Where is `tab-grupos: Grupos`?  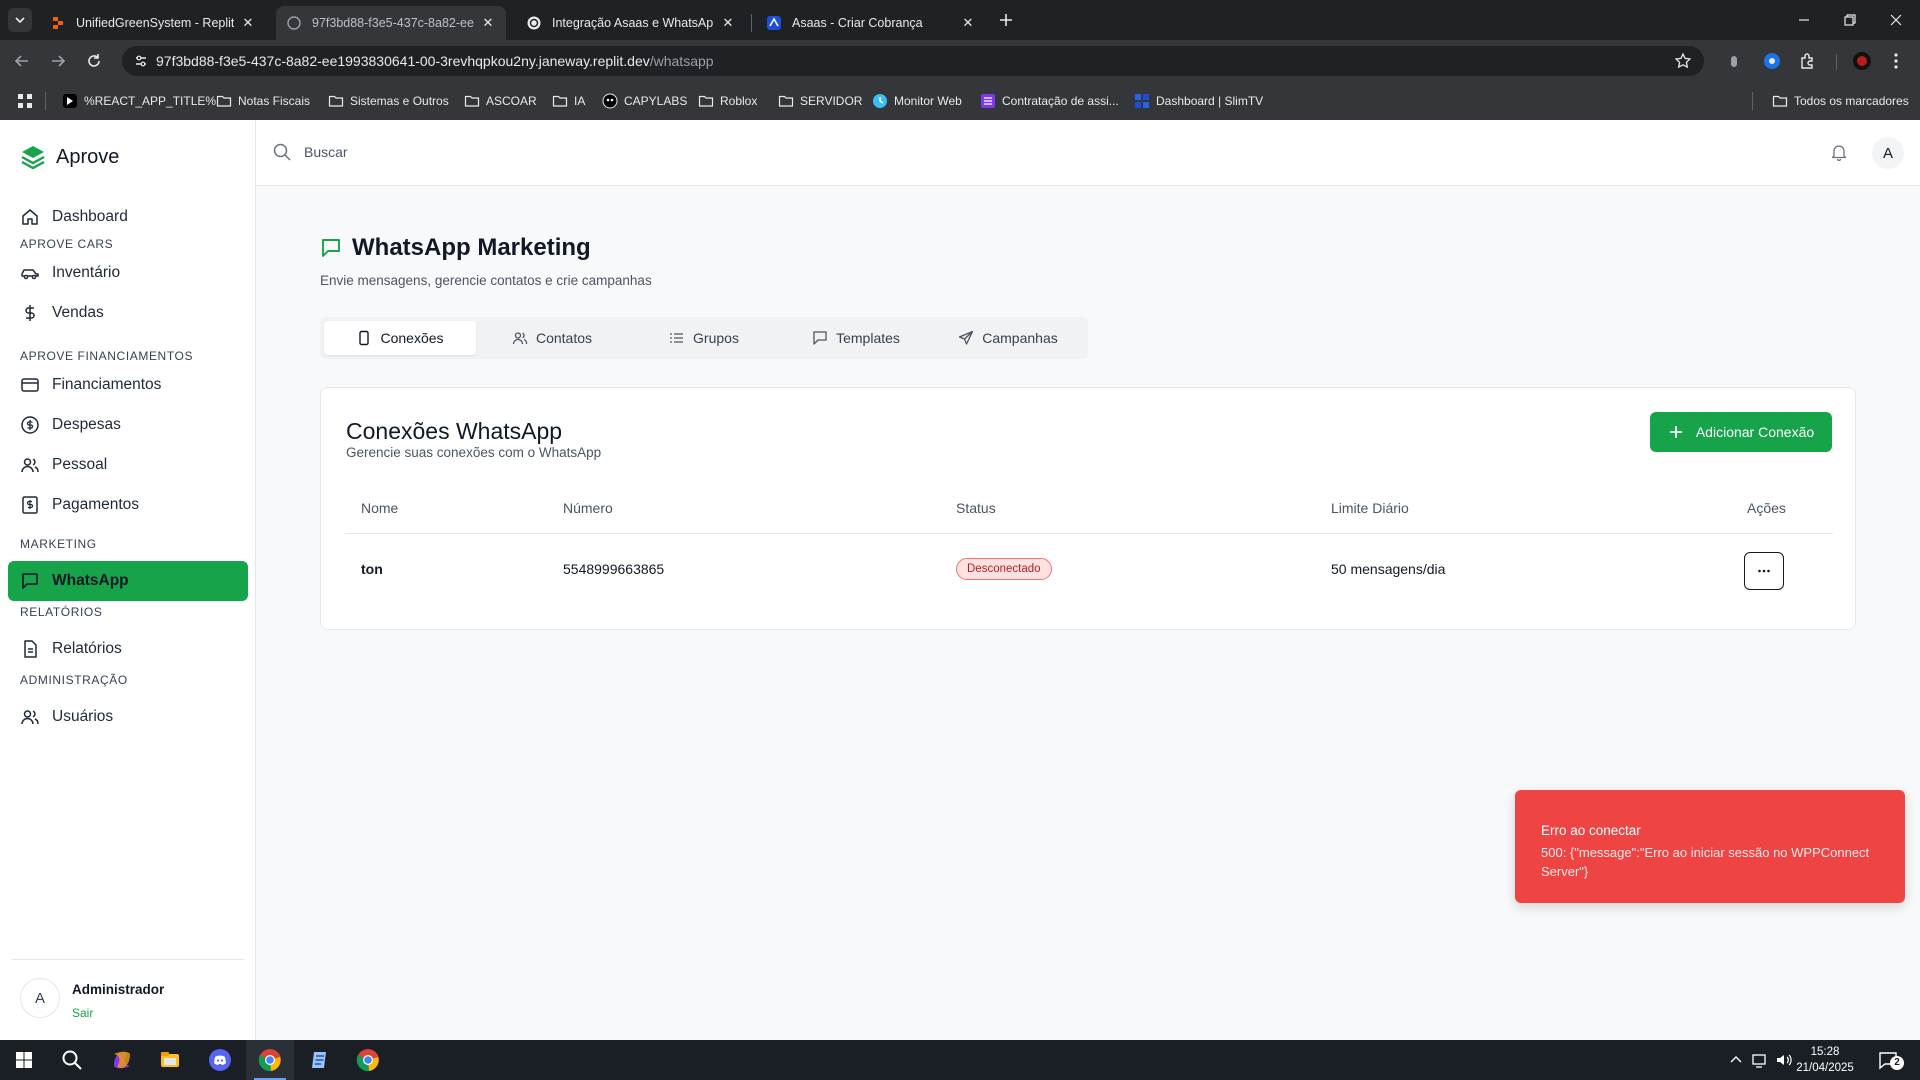
tab-grupos: Grupos is located at coordinates (704, 338).